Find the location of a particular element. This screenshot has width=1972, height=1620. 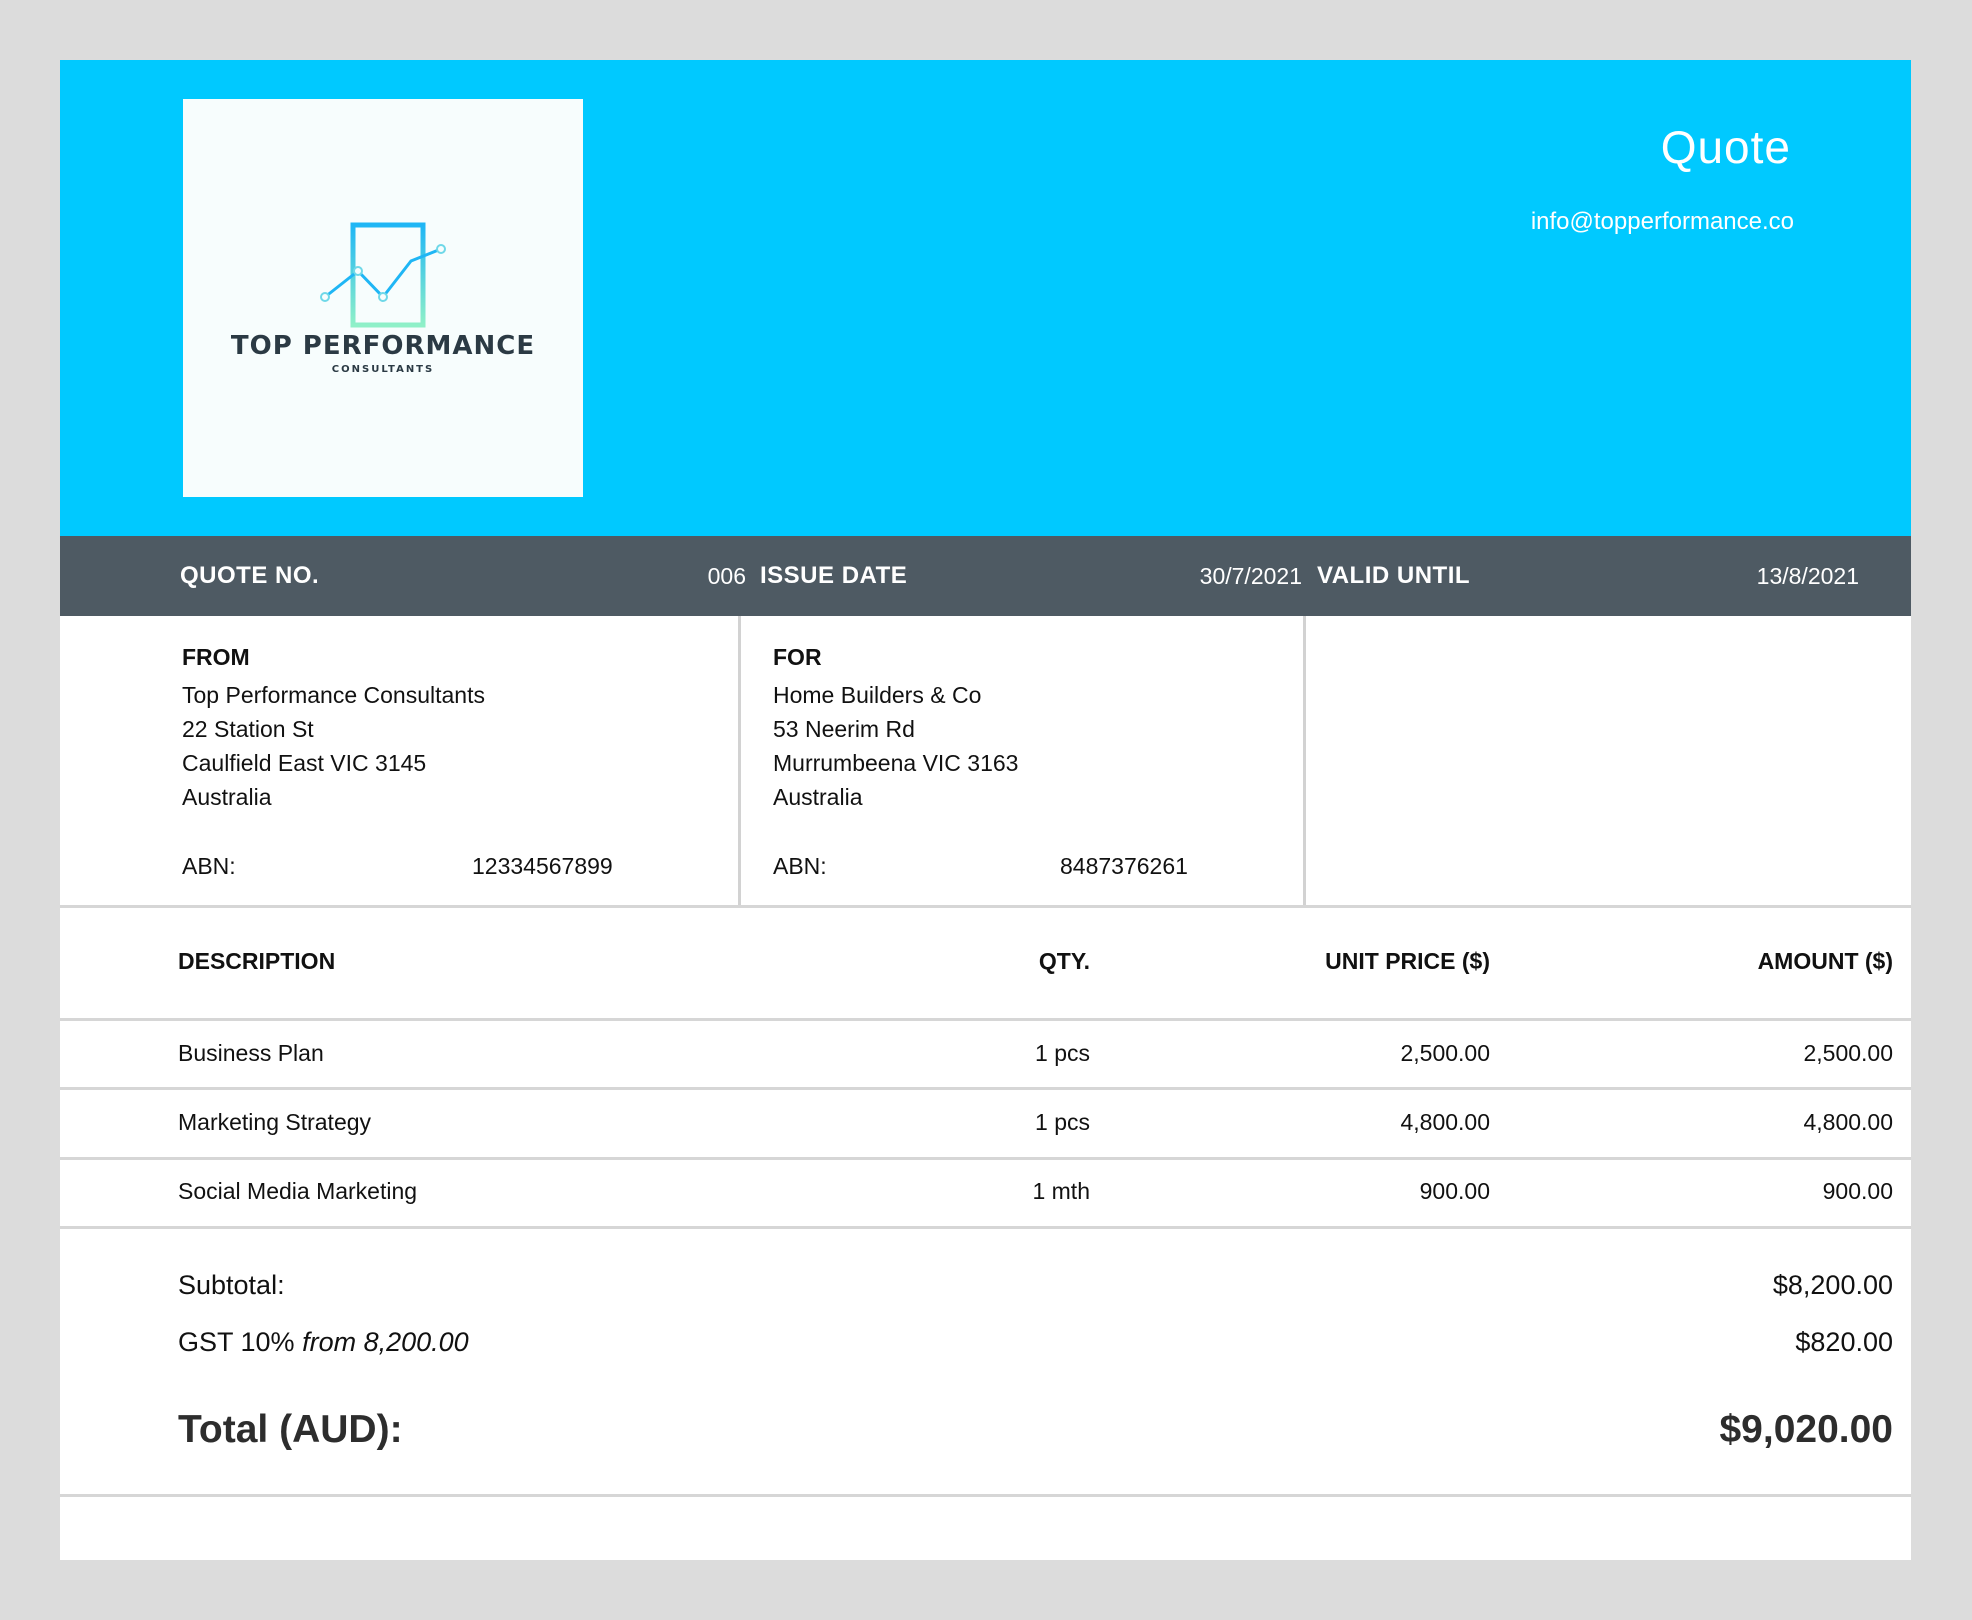

valid-until-label: VALID UNTIL is located at coordinates (1394, 575).